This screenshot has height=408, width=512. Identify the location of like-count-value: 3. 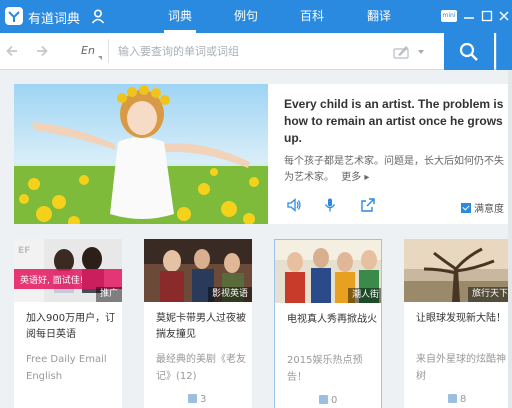
(203, 399).